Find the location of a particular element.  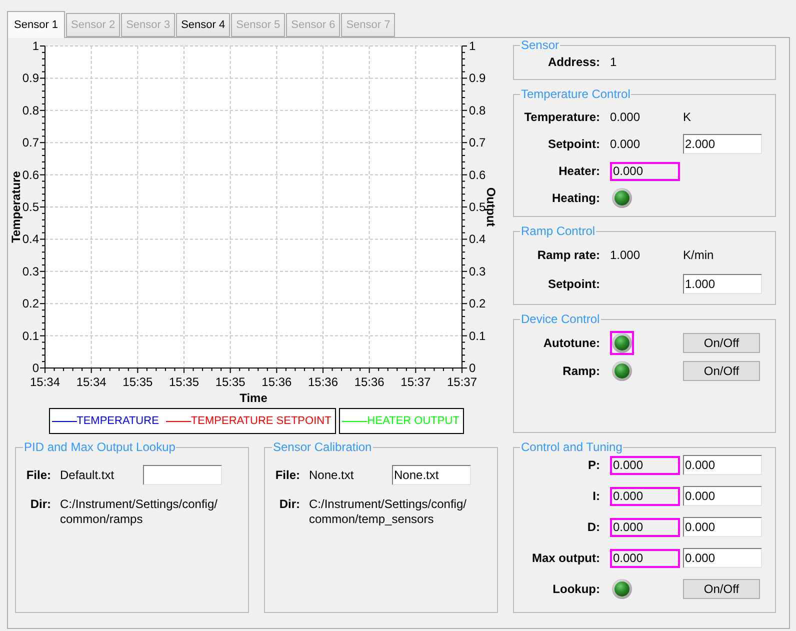

axis-title: Output is located at coordinates (491, 207).